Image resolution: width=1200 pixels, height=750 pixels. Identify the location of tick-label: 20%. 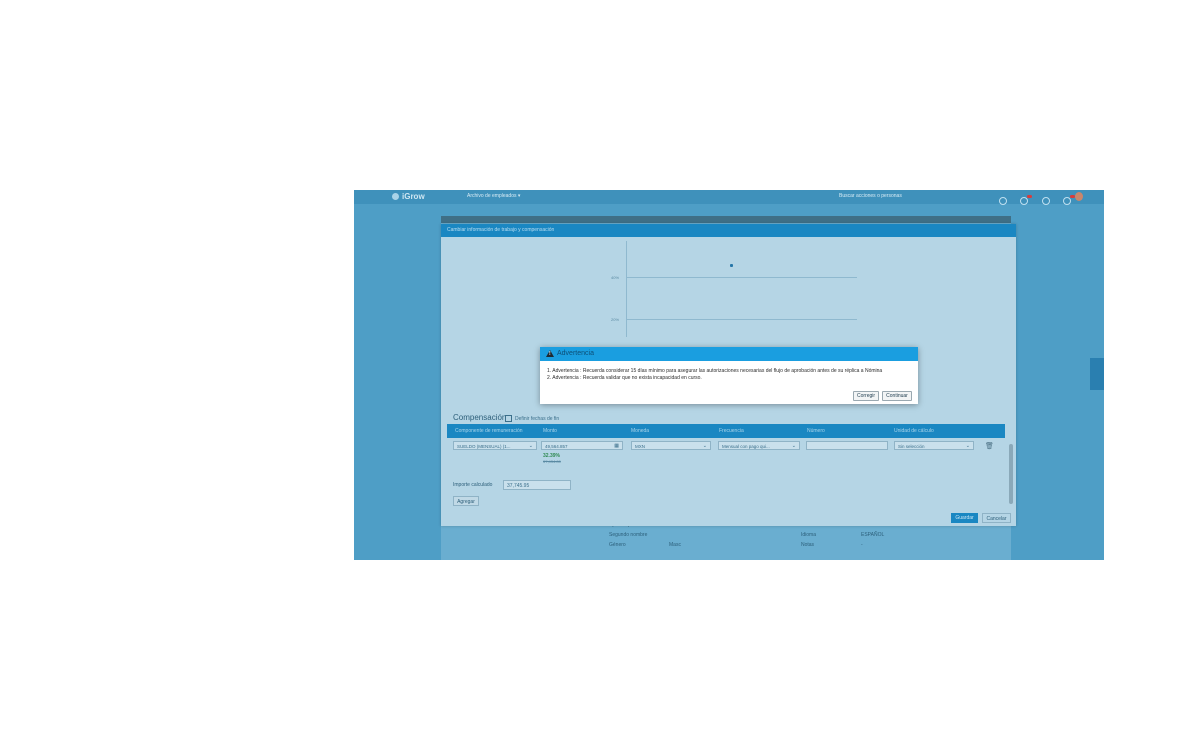
(615, 319).